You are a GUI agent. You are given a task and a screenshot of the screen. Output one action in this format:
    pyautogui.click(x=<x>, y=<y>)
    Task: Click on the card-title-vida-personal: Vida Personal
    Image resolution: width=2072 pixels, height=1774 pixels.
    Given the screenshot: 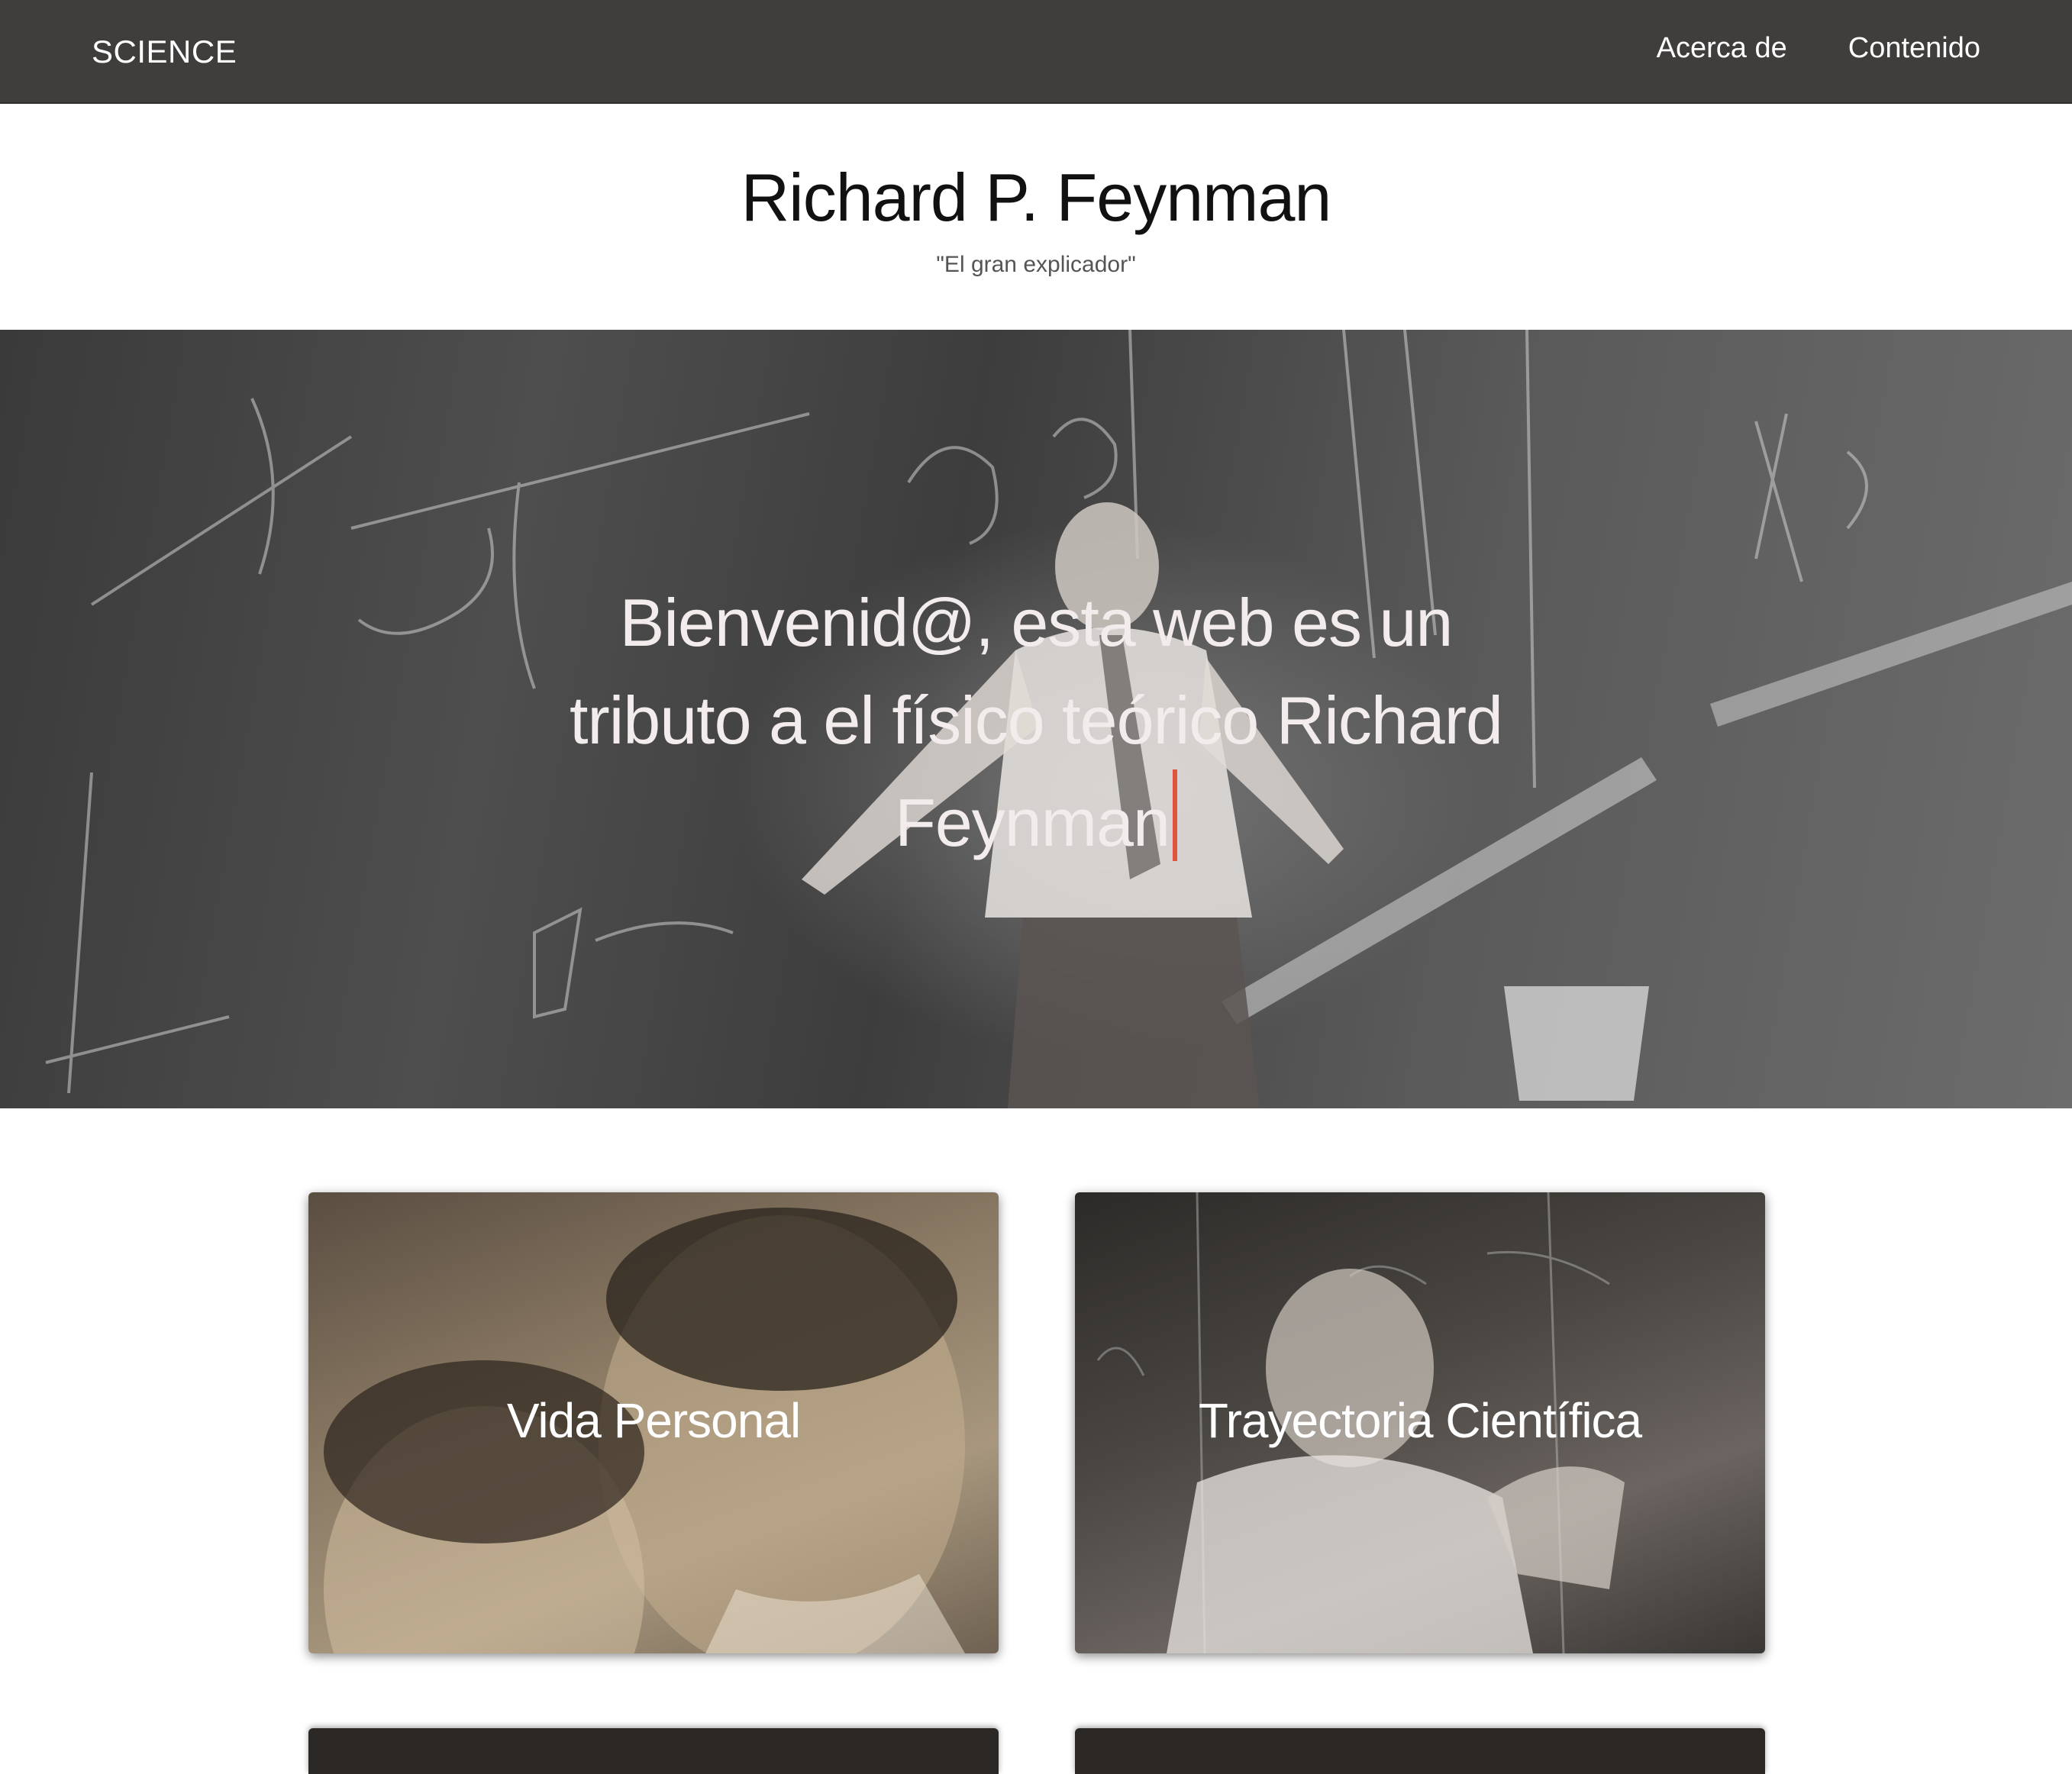 What is the action you would take?
    pyautogui.click(x=653, y=1420)
    